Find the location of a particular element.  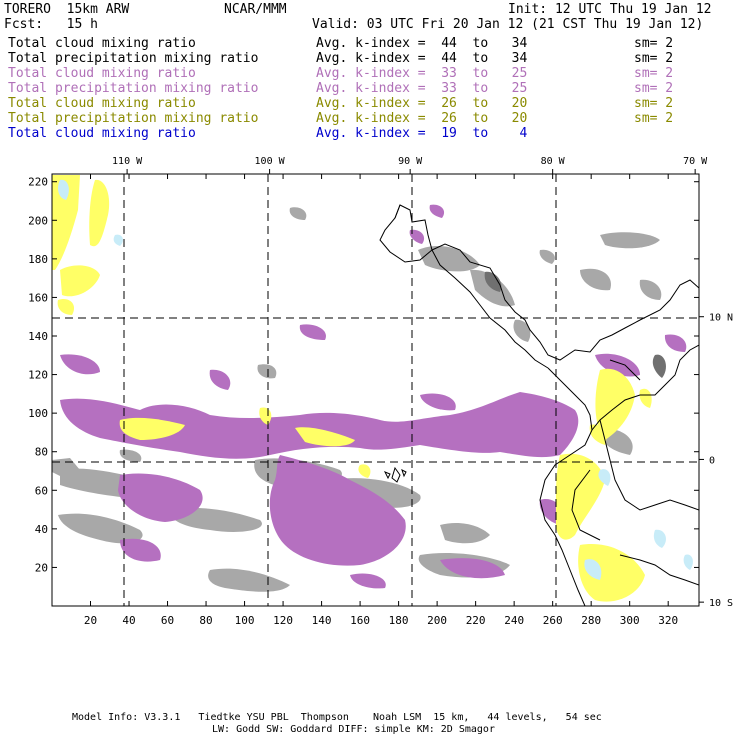

x-tick-label: 220 is located at coordinates (476, 620).